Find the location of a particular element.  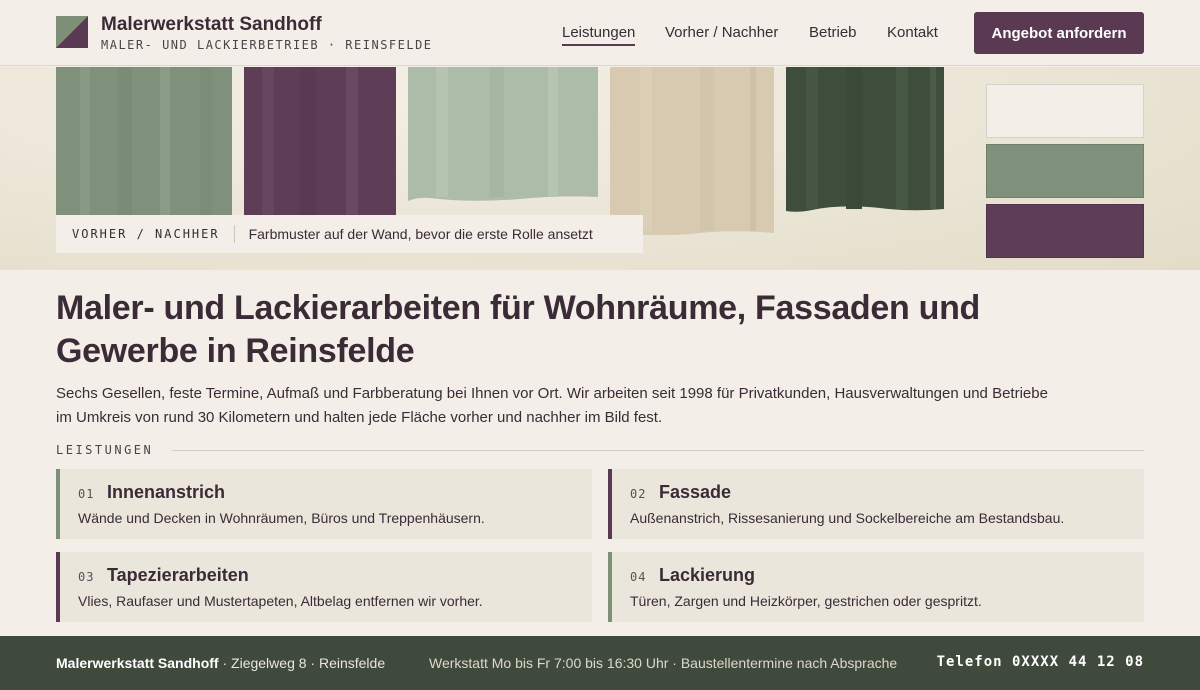

paint-sample-plum is located at coordinates (320, 141).